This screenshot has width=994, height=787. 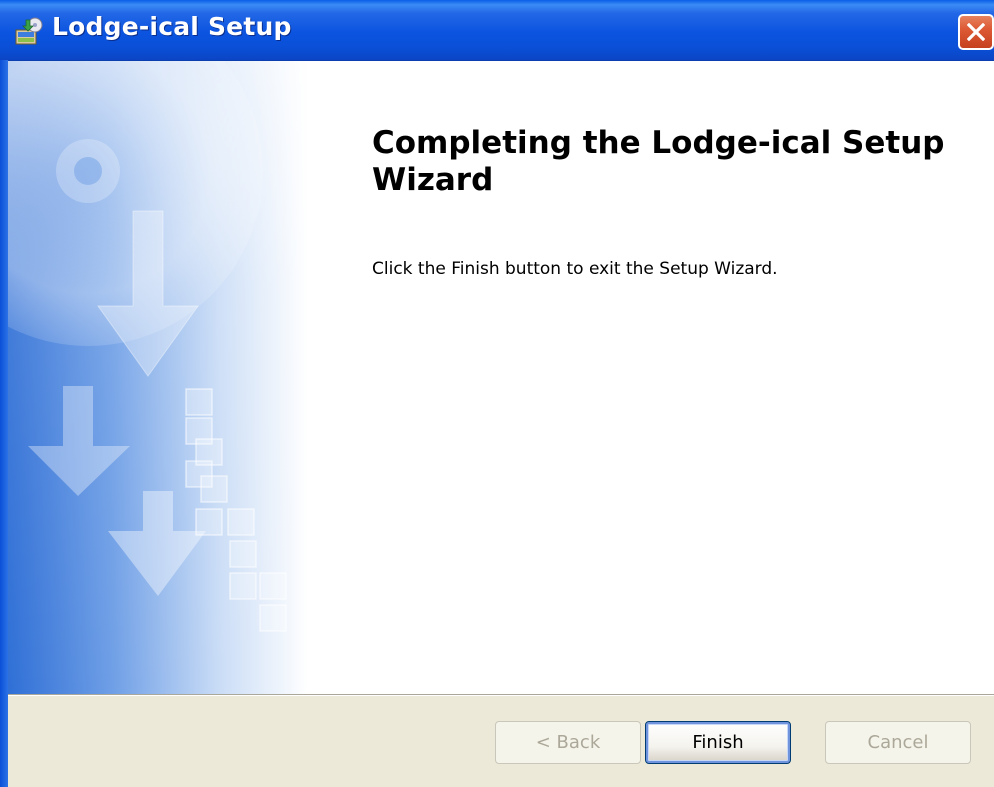 What do you see at coordinates (497, 30) in the screenshot?
I see `title-bar: Lodge-ical Setup` at bounding box center [497, 30].